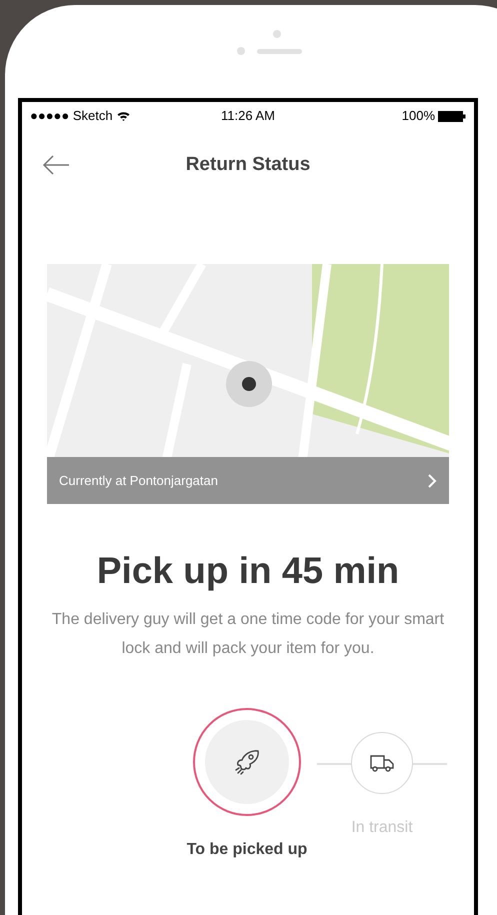 This screenshot has width=497, height=915. What do you see at coordinates (248, 116) in the screenshot?
I see `clock-text: 11:26 AM` at bounding box center [248, 116].